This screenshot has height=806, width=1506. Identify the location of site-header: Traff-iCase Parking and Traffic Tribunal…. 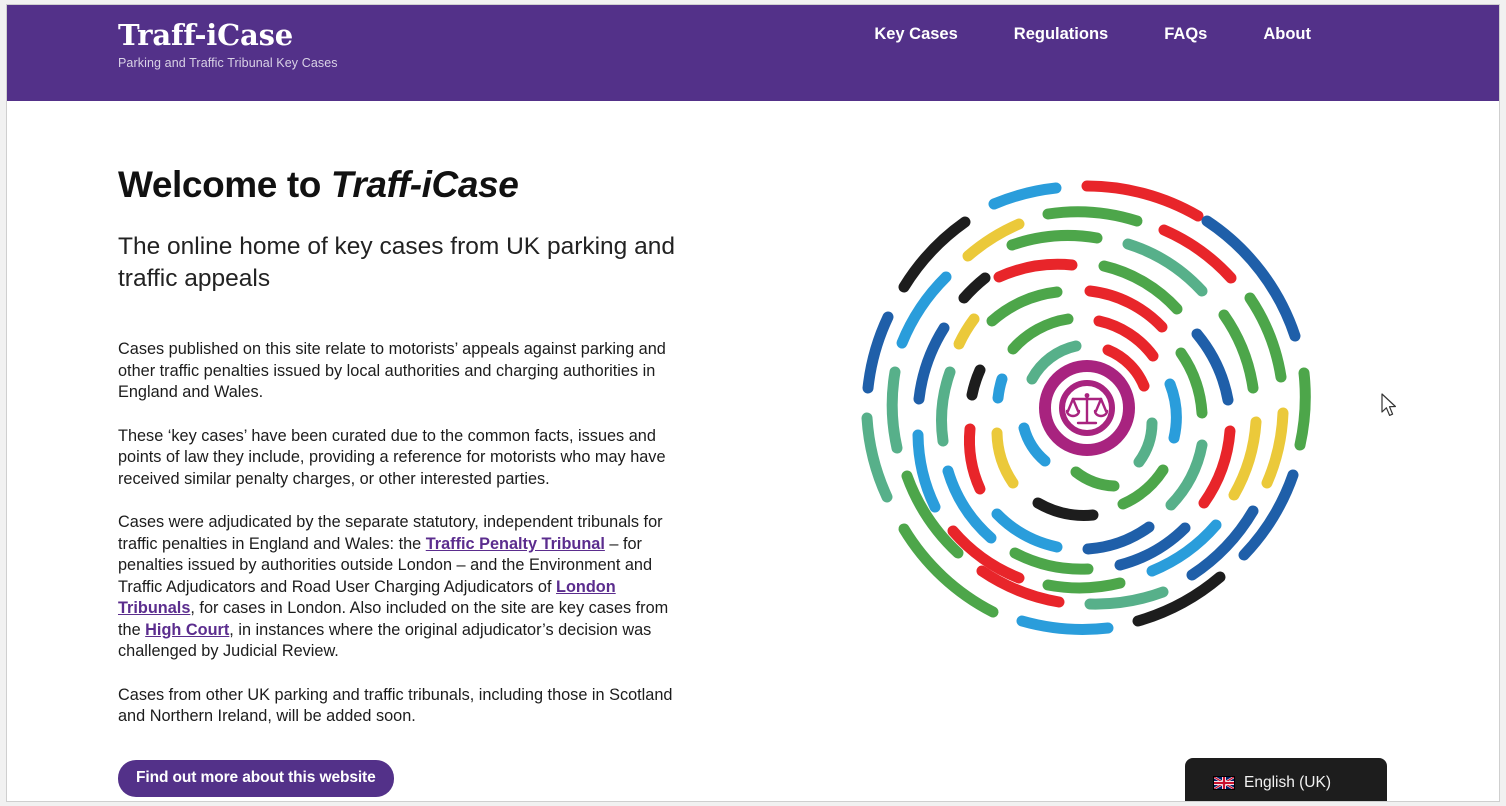
(753, 53).